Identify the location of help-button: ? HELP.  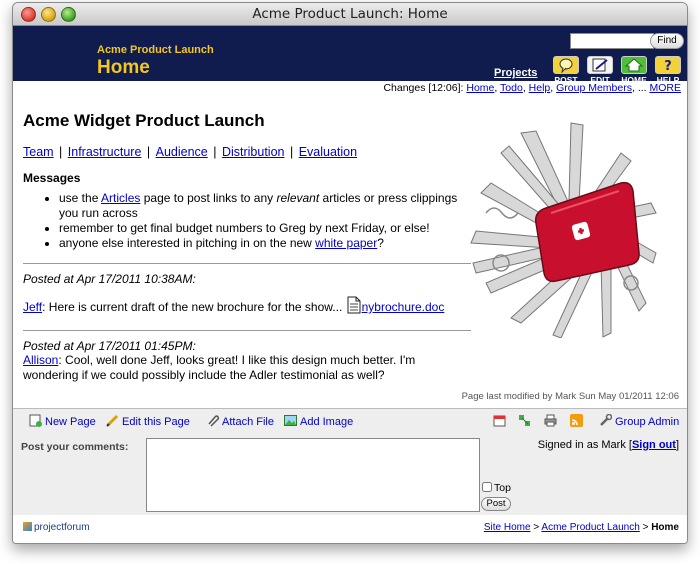
(668, 70).